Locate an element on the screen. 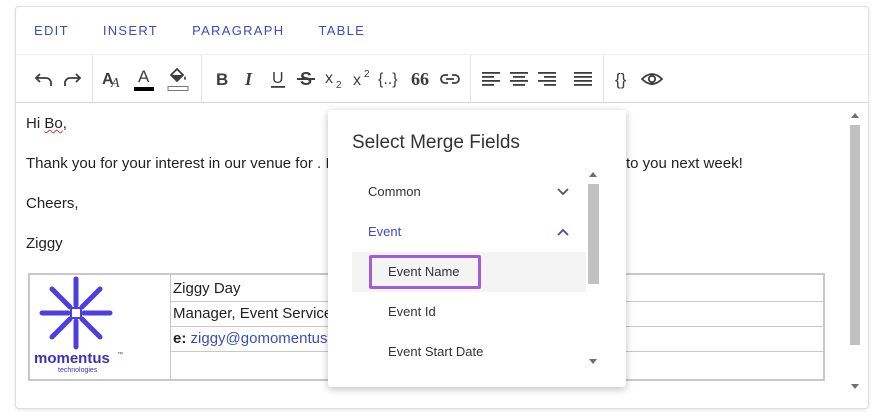 The width and height of the screenshot is (877, 415). greeting-line: Hi Bo, is located at coordinates (46, 123).